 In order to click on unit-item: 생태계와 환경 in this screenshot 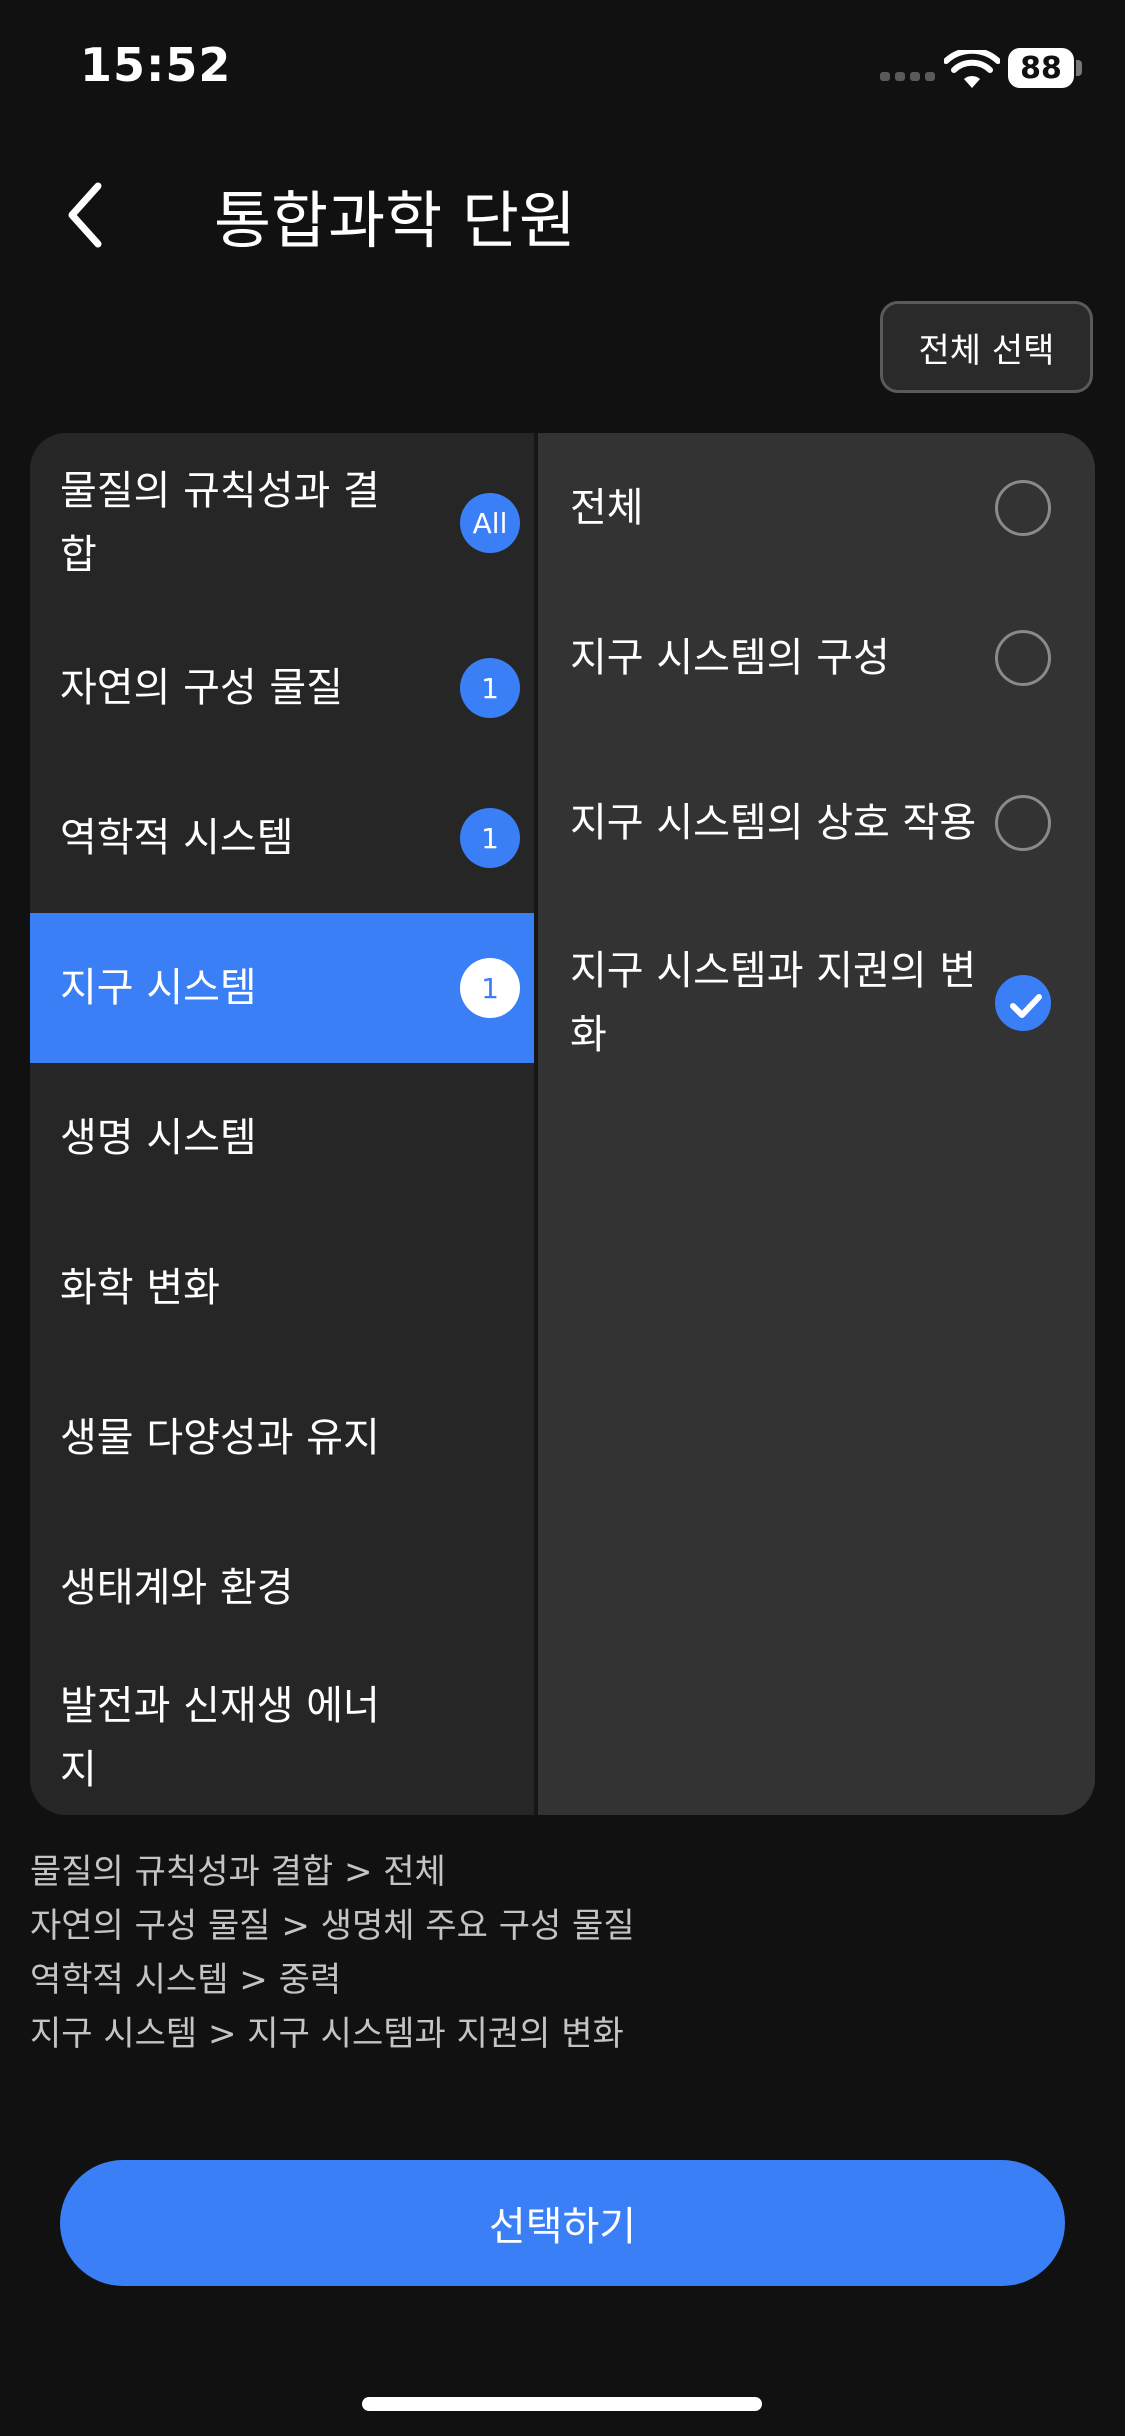, I will do `click(282, 1588)`.